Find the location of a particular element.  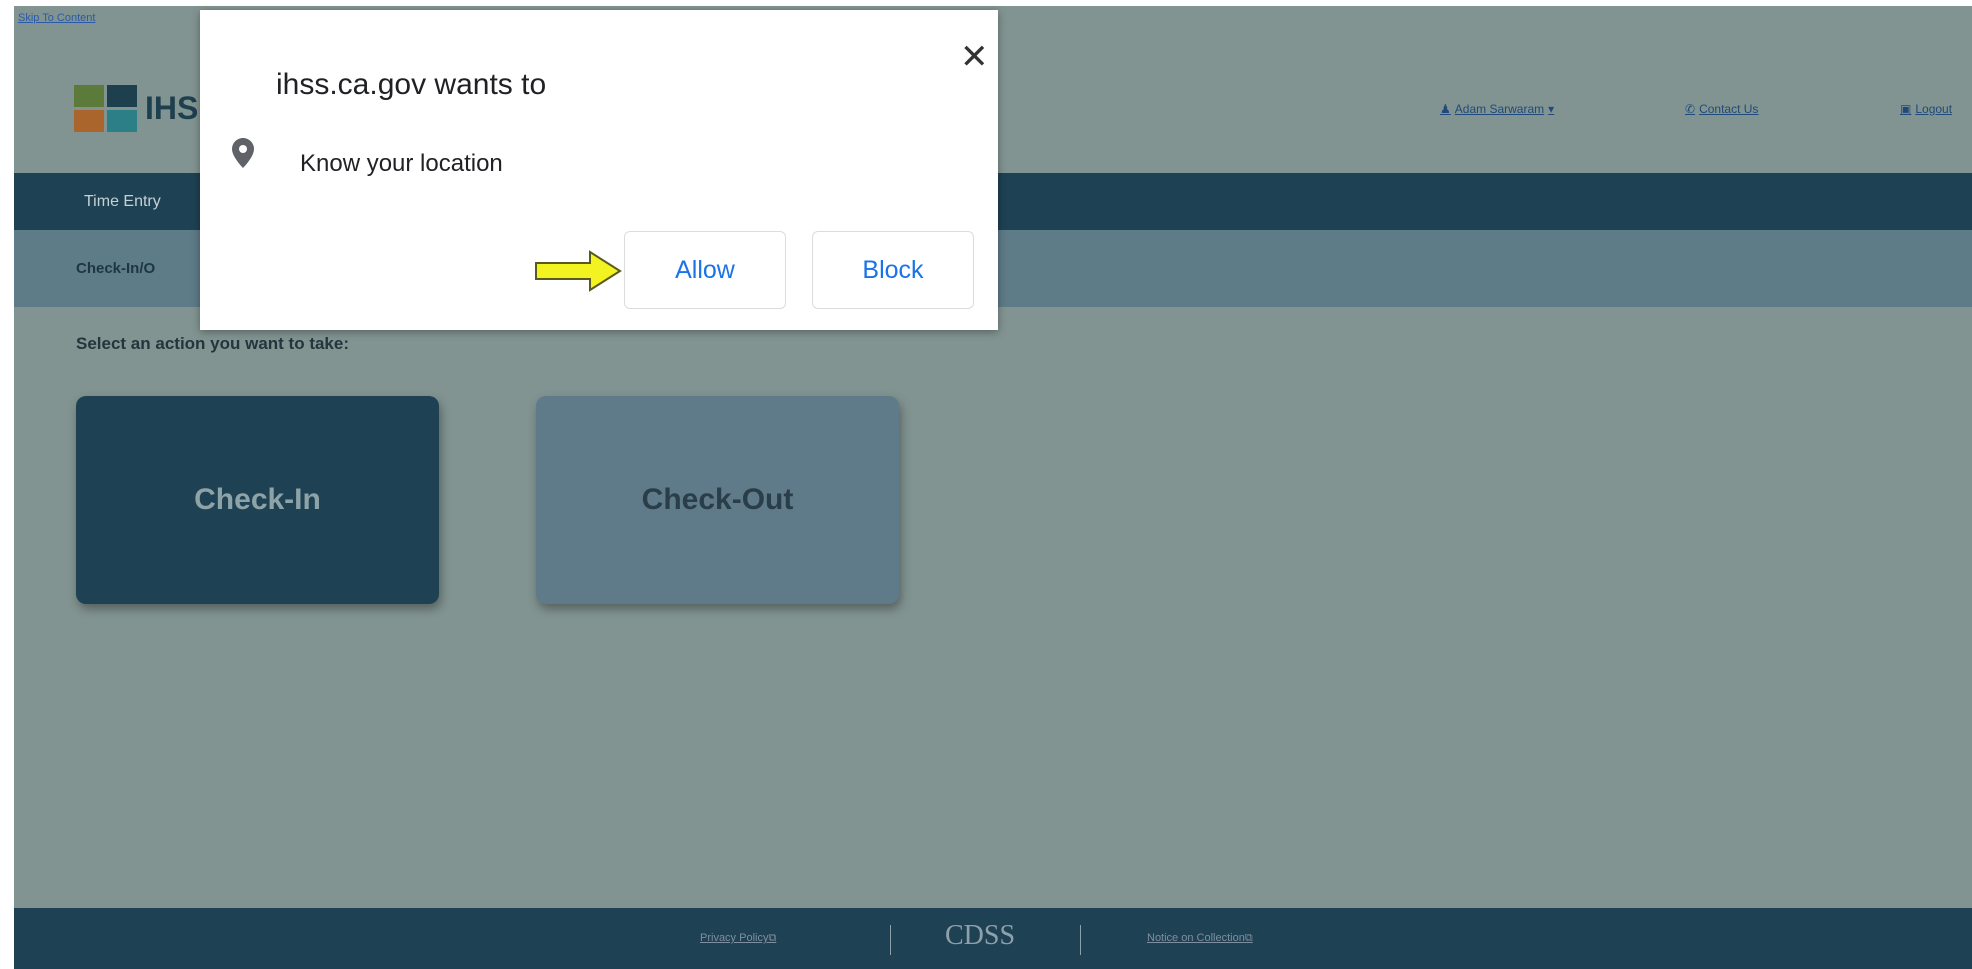

logo-mark is located at coordinates (105, 108).